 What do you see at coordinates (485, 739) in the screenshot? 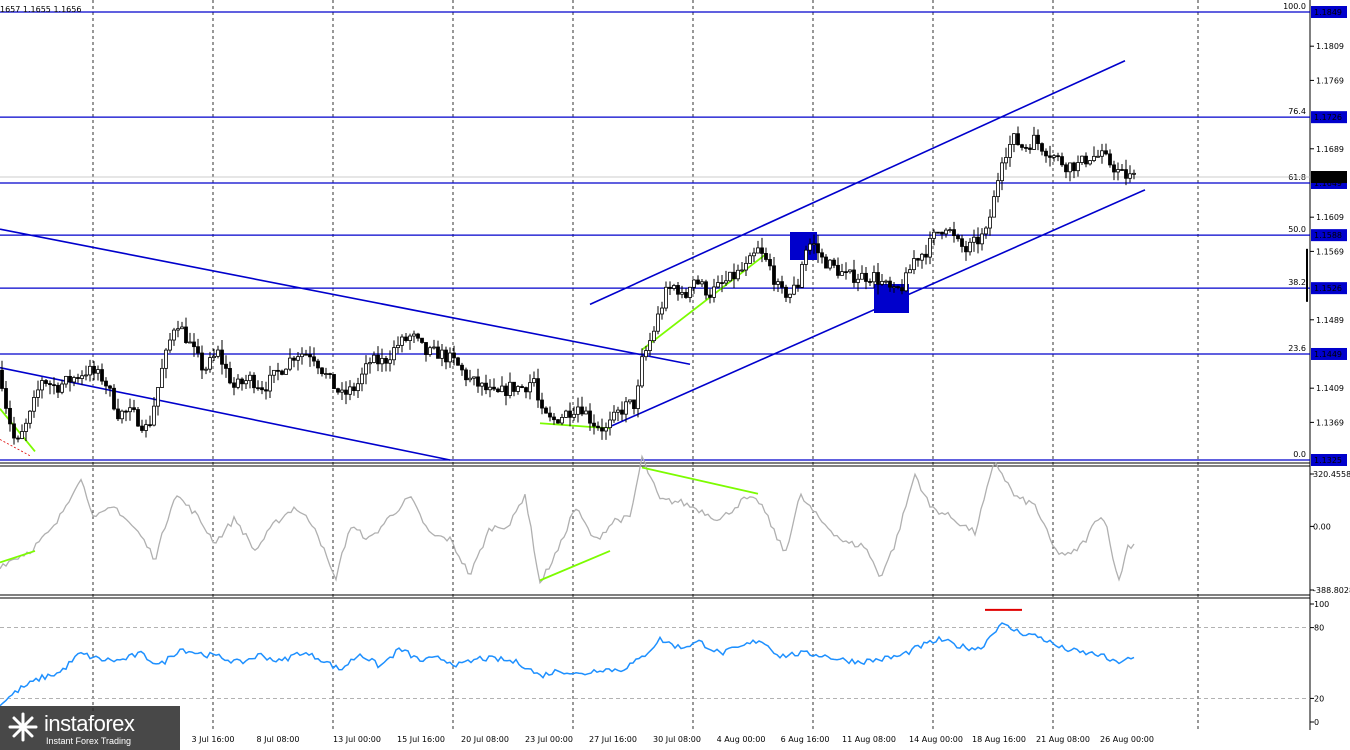
I see `time-label: 20 Jul 08:00` at bounding box center [485, 739].